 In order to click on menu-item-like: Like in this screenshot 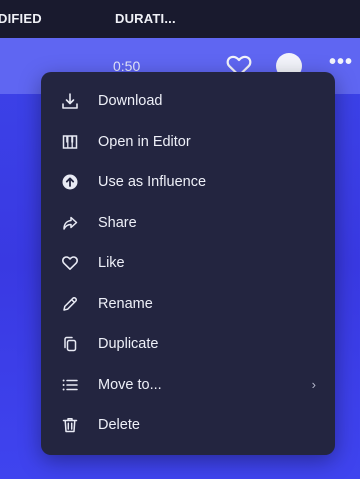, I will do `click(188, 263)`.